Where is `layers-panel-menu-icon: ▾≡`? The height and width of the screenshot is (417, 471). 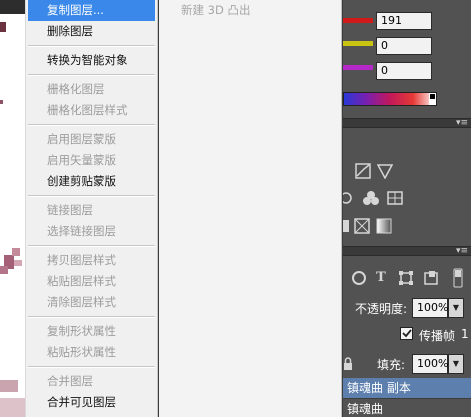 layers-panel-menu-icon: ▾≡ is located at coordinates (462, 251).